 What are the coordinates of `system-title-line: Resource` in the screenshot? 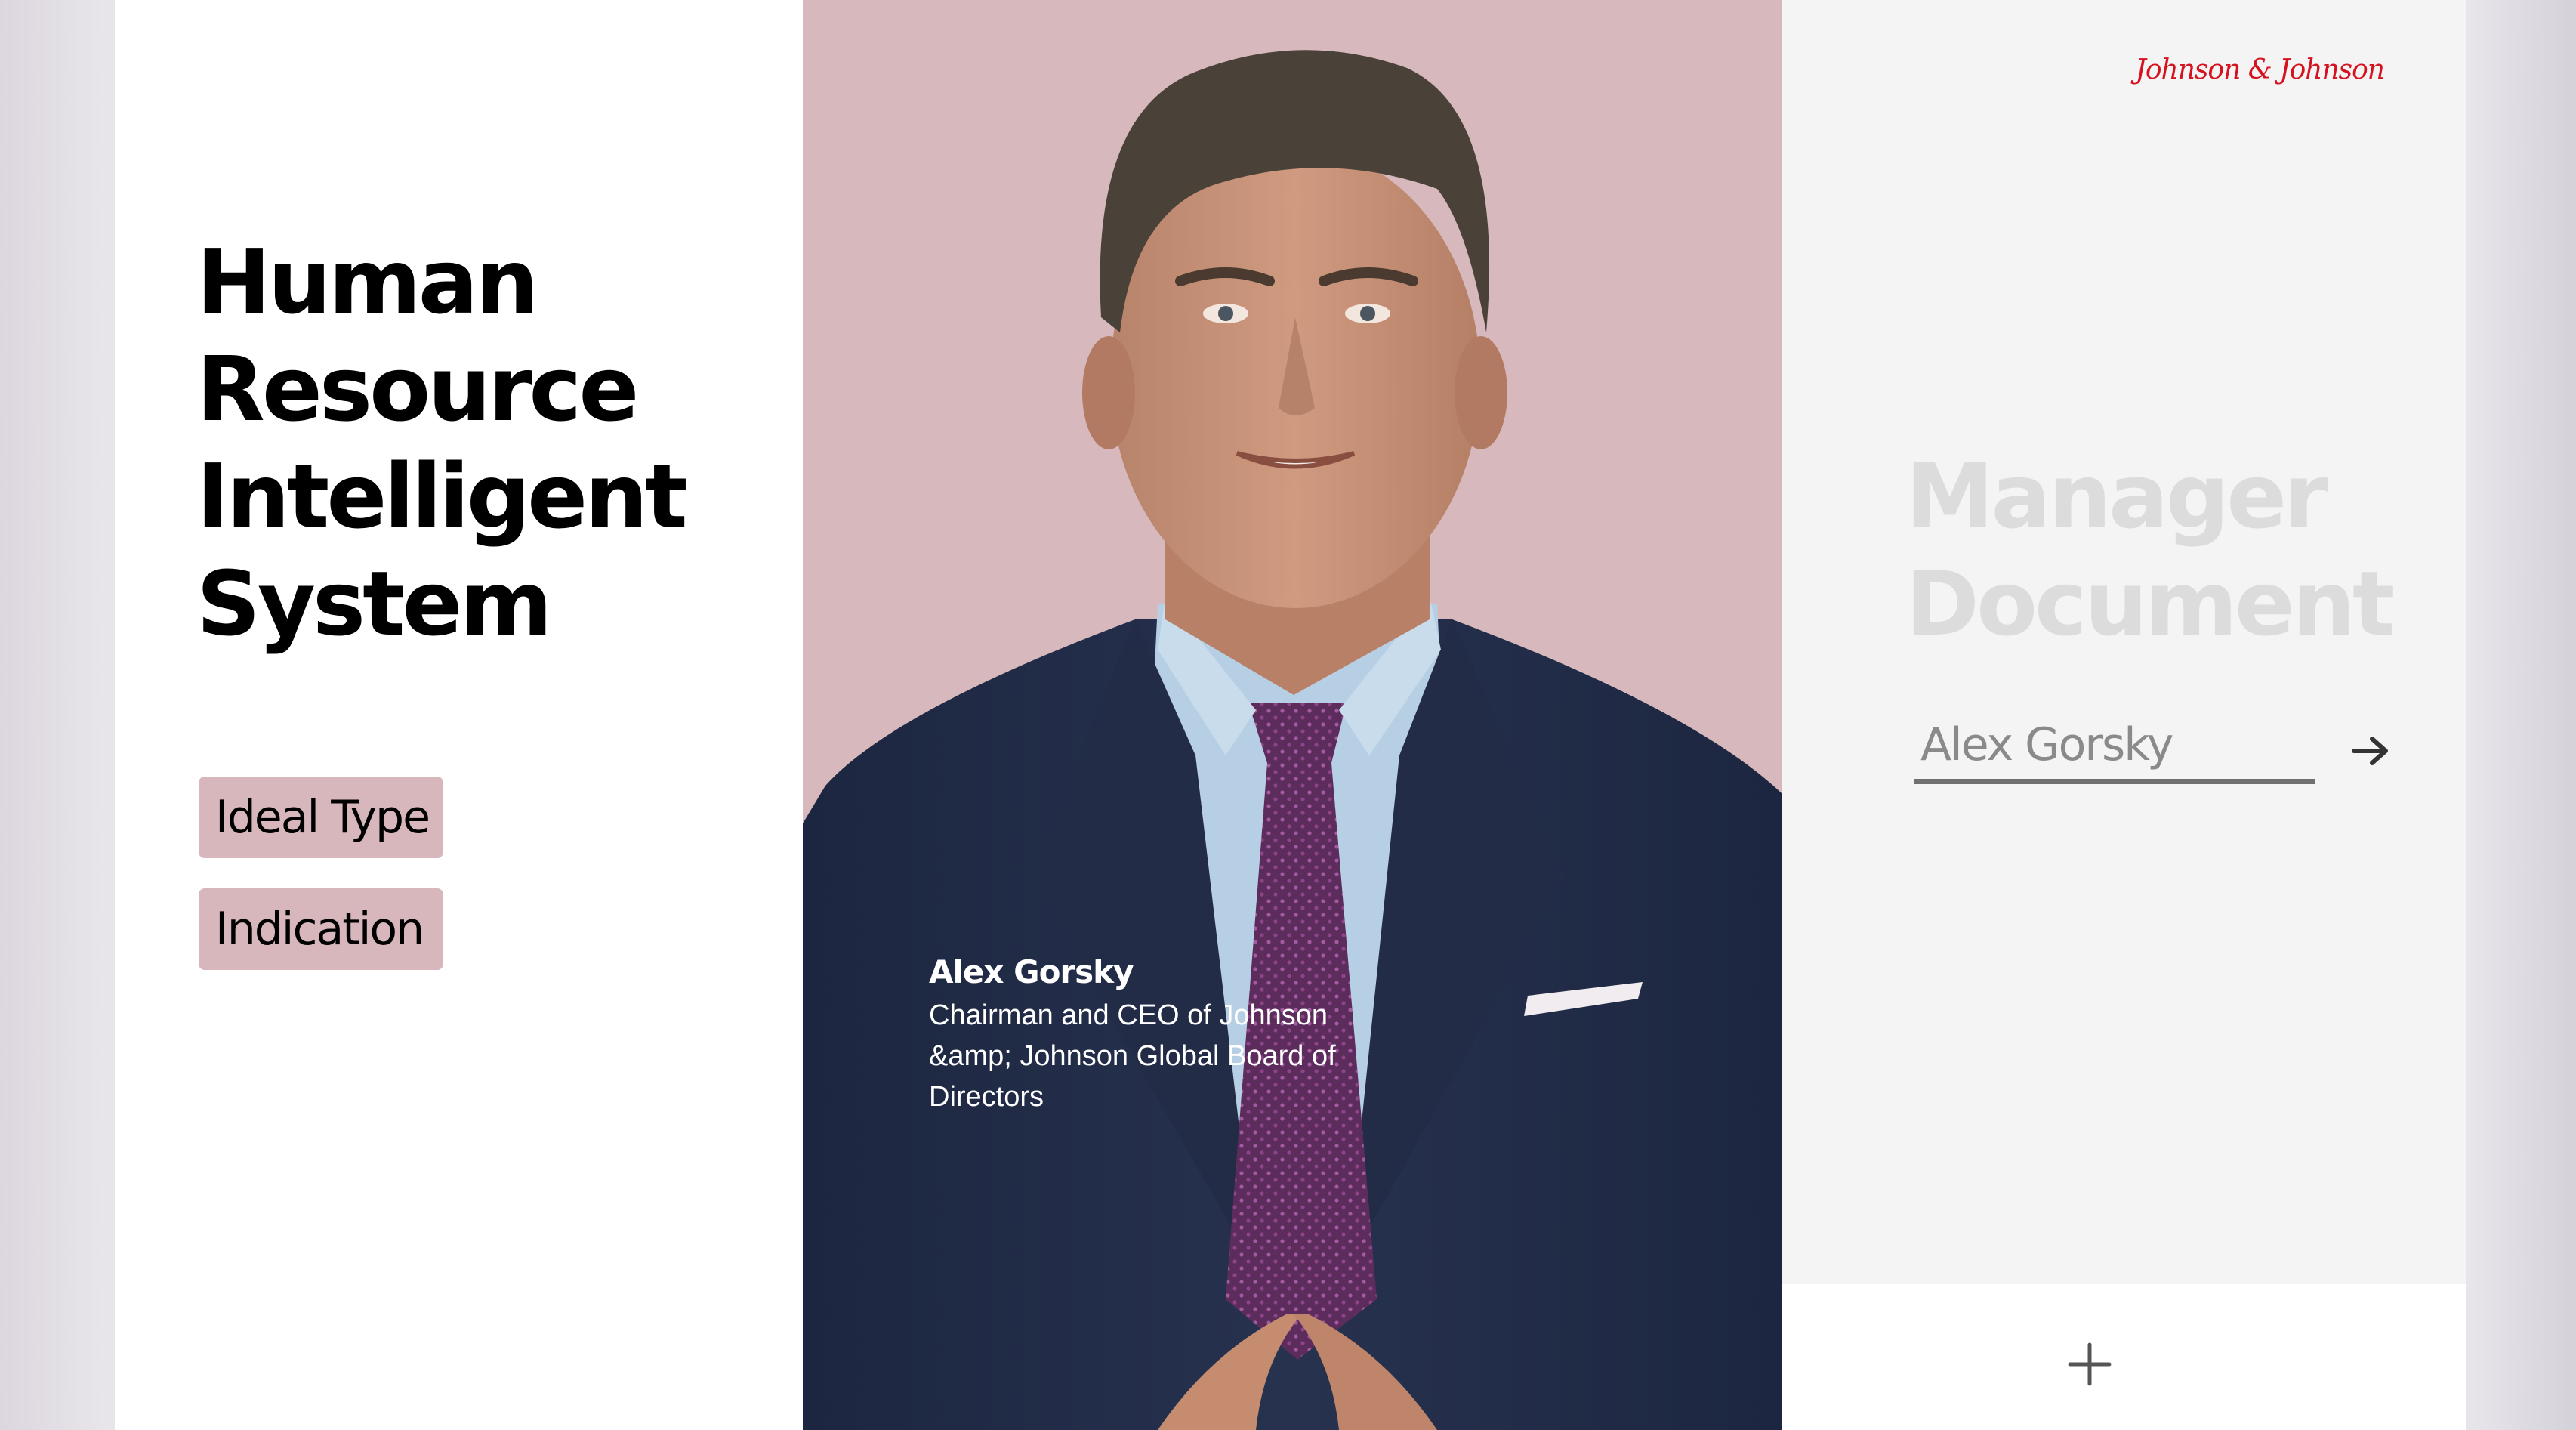 It's located at (417, 389).